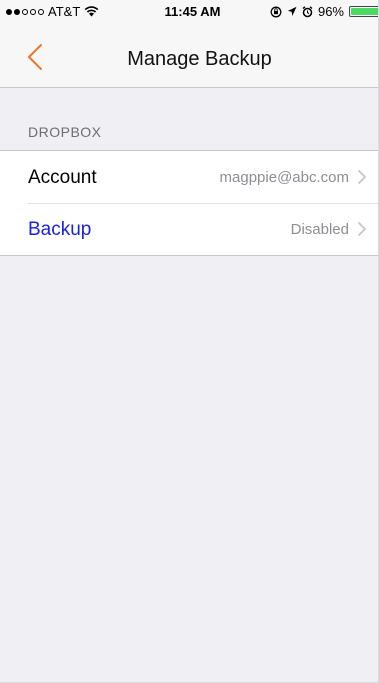  What do you see at coordinates (199, 59) in the screenshot?
I see `page-title: Manage Backup` at bounding box center [199, 59].